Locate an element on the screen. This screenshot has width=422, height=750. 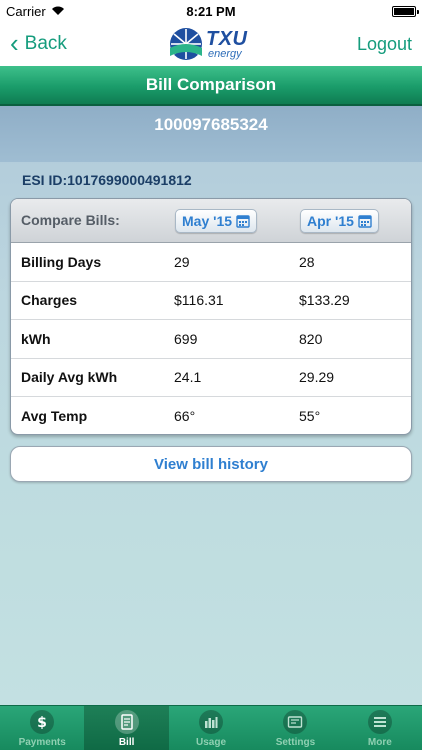
row-label: kWh is located at coordinates (36, 338).